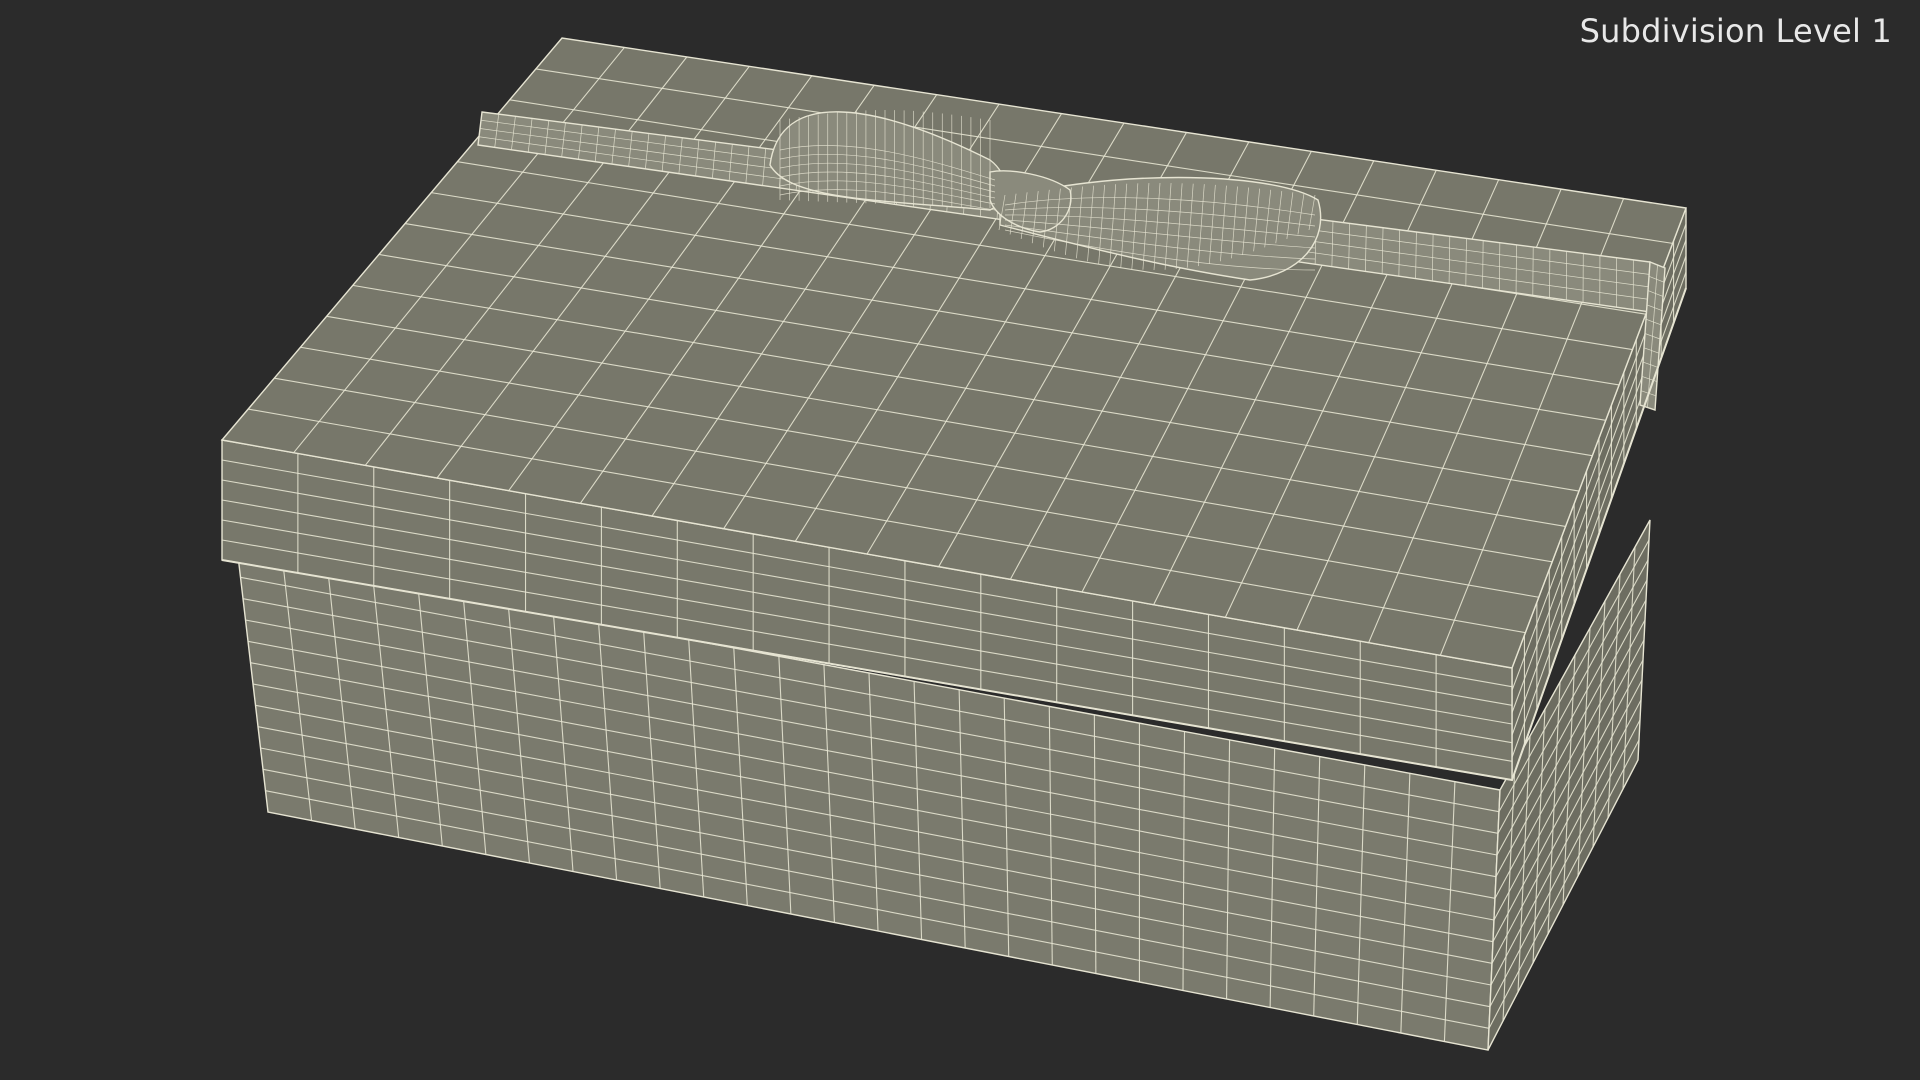  What do you see at coordinates (1735, 31) in the screenshot?
I see `subdivision-level-label: Subdivision Level 1` at bounding box center [1735, 31].